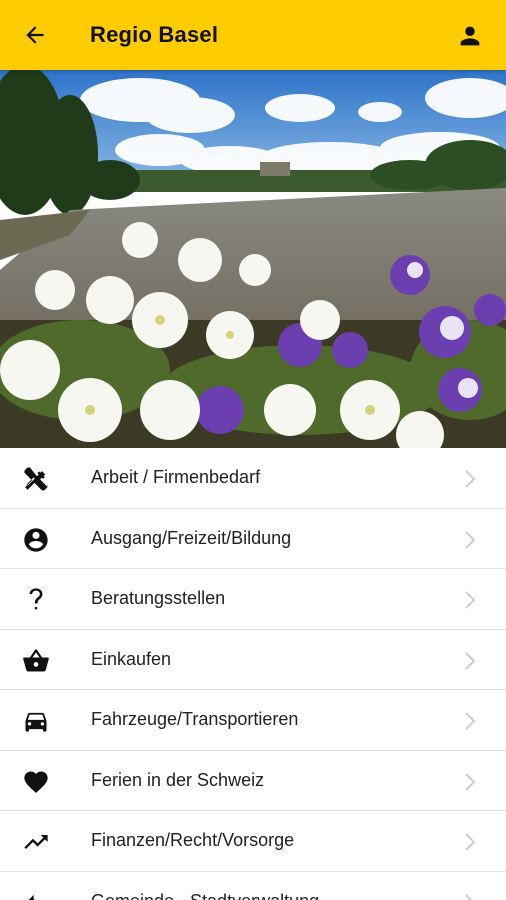  What do you see at coordinates (158, 598) in the screenshot?
I see `list-item-label: Beratungsstellen` at bounding box center [158, 598].